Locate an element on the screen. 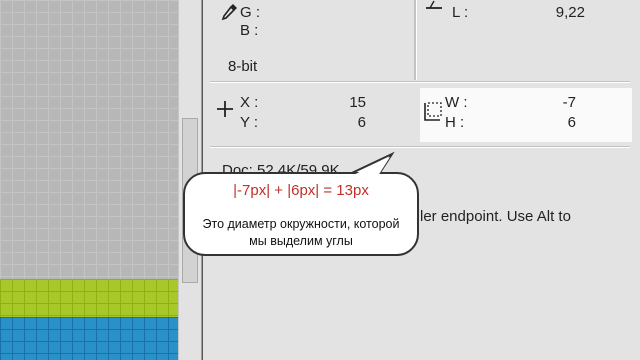 This screenshot has width=640, height=360. blue-pixel-row is located at coordinates (89, 338).